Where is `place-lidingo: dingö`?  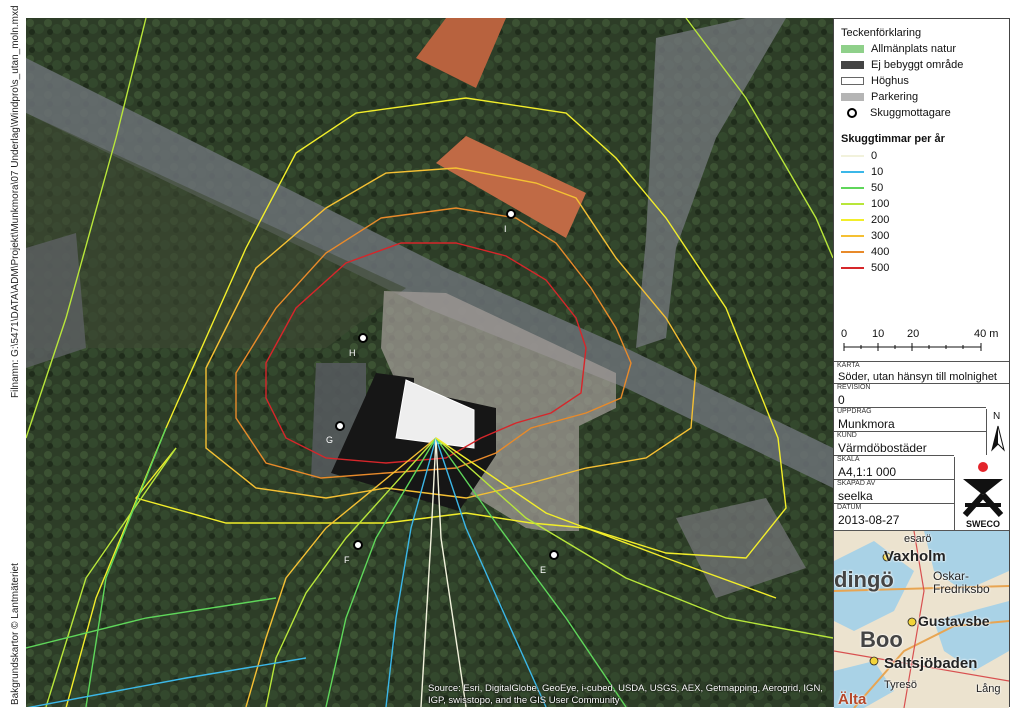
place-lidingo: dingö is located at coordinates (864, 579).